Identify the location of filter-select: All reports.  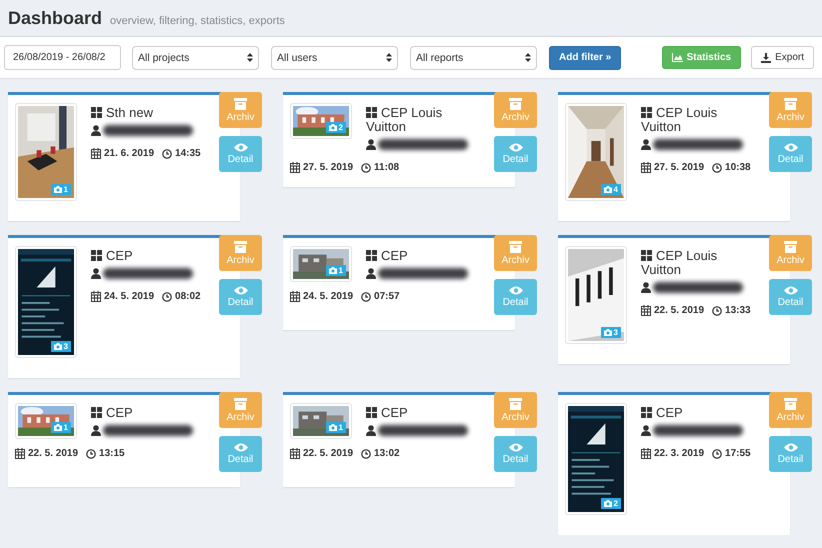
(473, 58).